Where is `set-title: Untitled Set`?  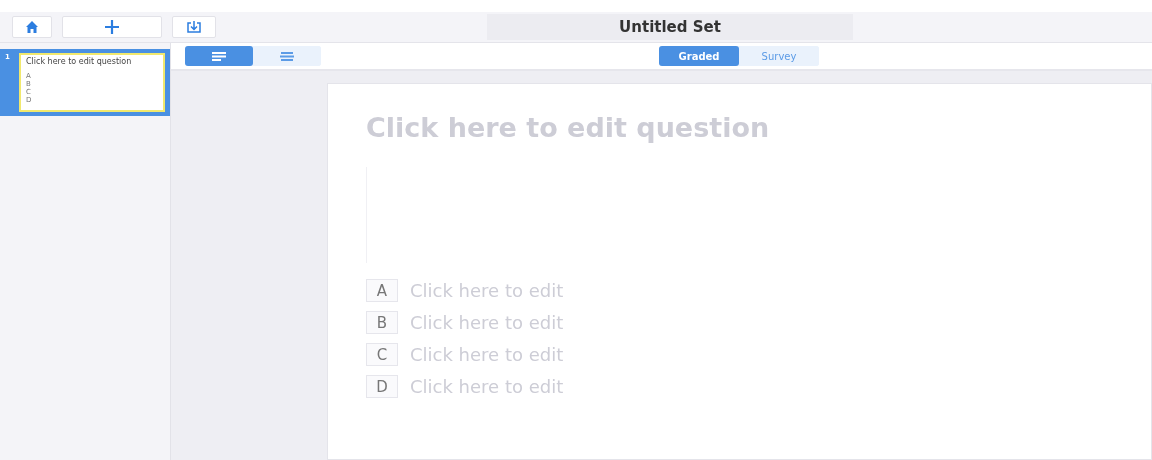
set-title: Untitled Set is located at coordinates (670, 27).